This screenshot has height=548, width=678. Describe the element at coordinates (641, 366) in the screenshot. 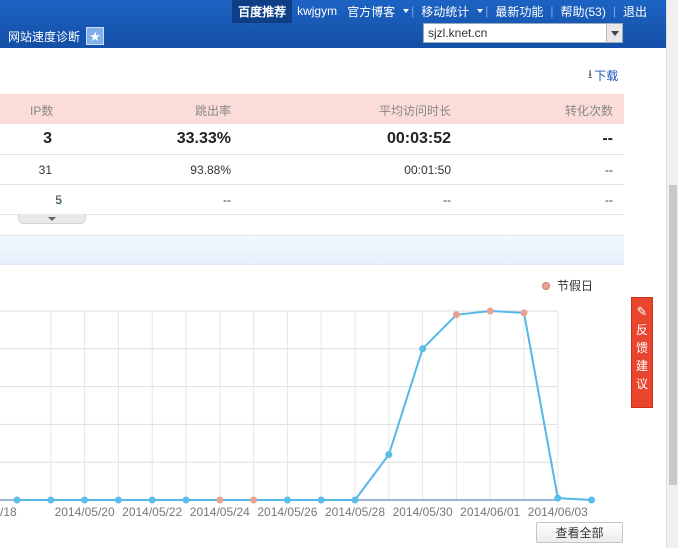

I see `feedback-char: 建` at that location.